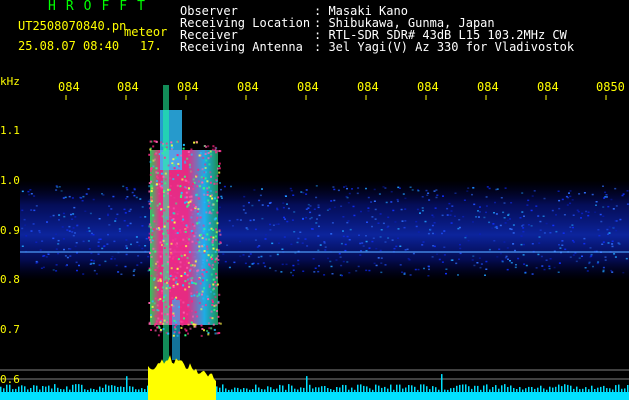 The image size is (629, 400). What do you see at coordinates (314, 396) in the screenshot?
I see `noise-floor` at bounding box center [314, 396].